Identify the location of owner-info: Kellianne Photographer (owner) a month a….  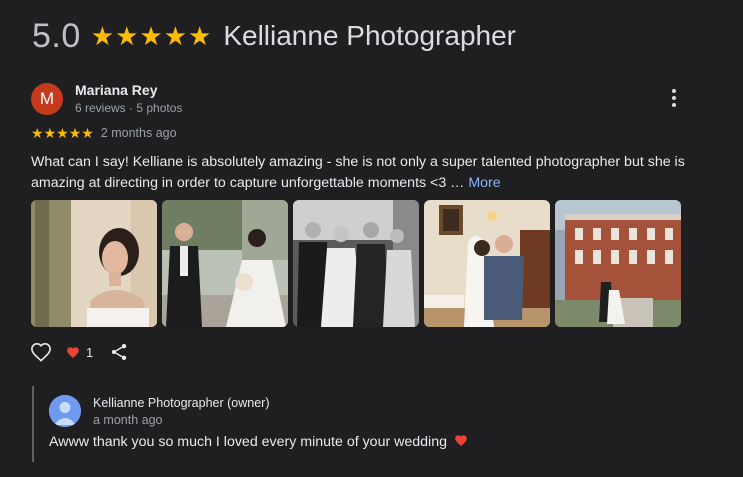
(181, 411).